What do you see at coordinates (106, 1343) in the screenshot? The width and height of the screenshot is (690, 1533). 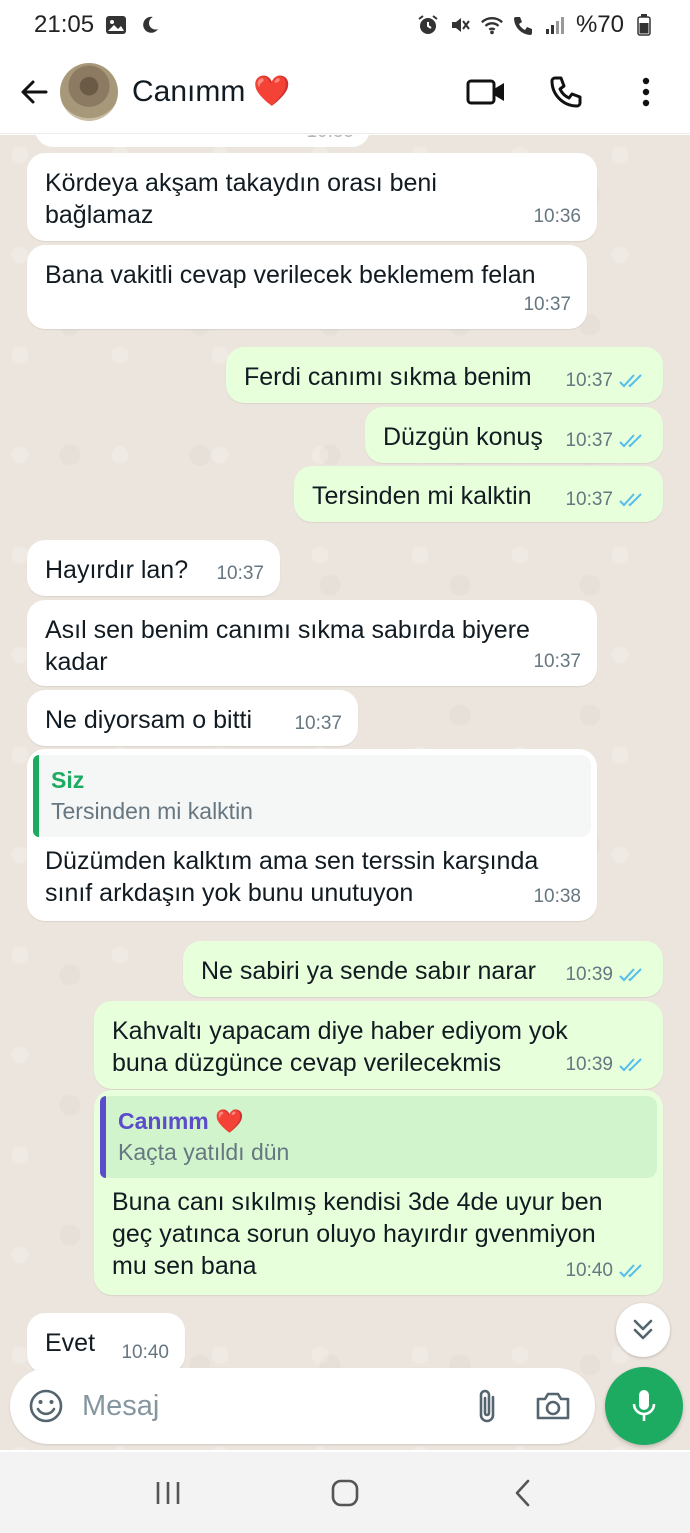 I see `message-incoming: Evet 10:40` at bounding box center [106, 1343].